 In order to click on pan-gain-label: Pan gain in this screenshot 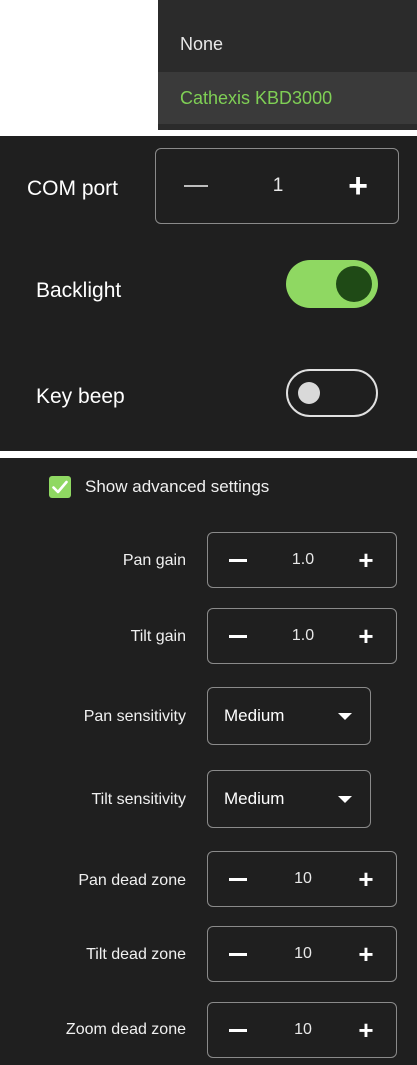, I will do `click(154, 560)`.